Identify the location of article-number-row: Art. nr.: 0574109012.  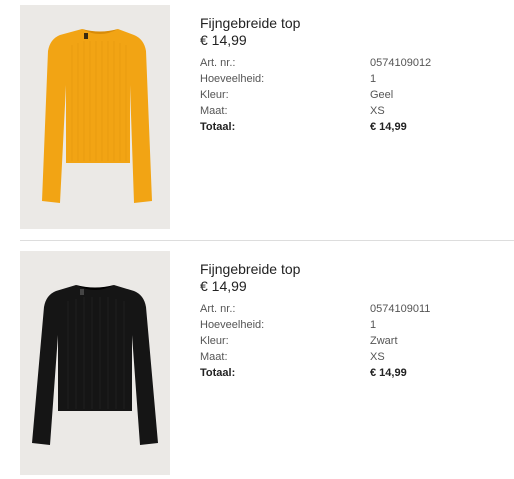
(357, 63).